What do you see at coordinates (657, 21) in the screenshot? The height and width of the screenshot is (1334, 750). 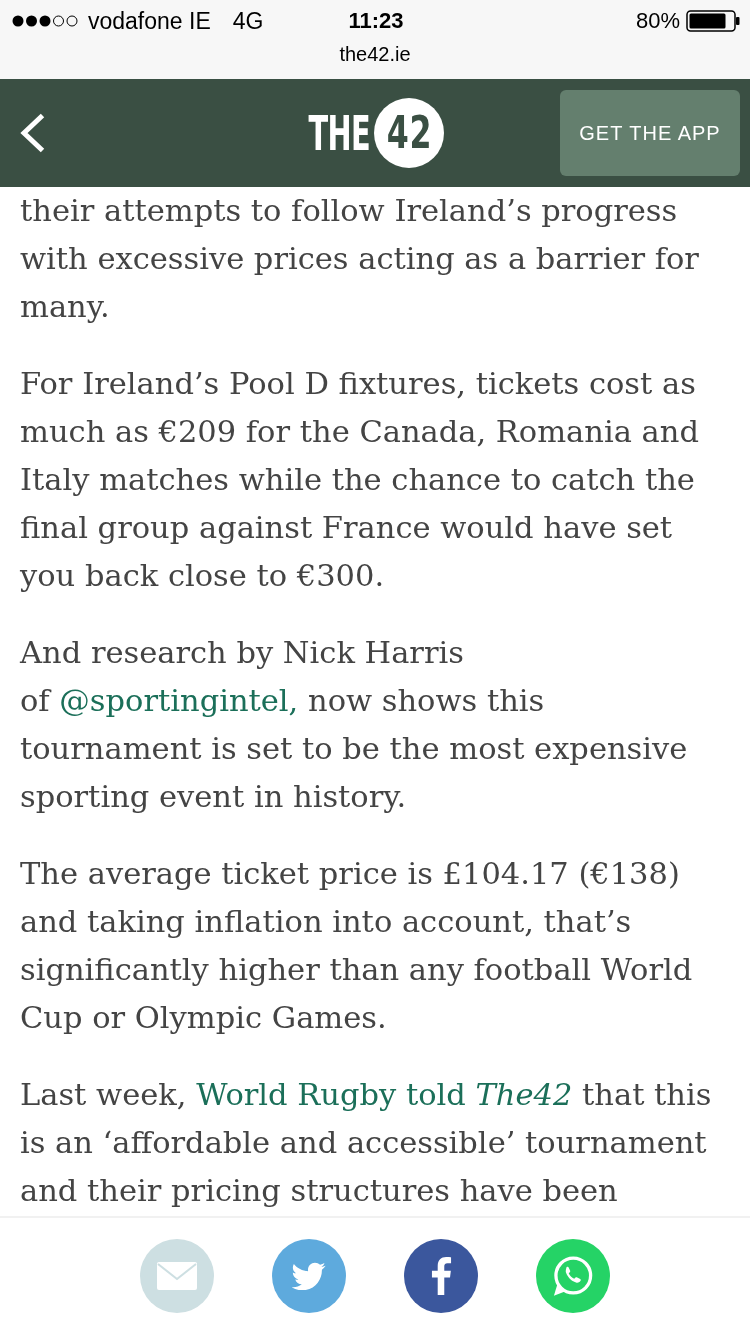 I see `battery-percent: 80%` at bounding box center [657, 21].